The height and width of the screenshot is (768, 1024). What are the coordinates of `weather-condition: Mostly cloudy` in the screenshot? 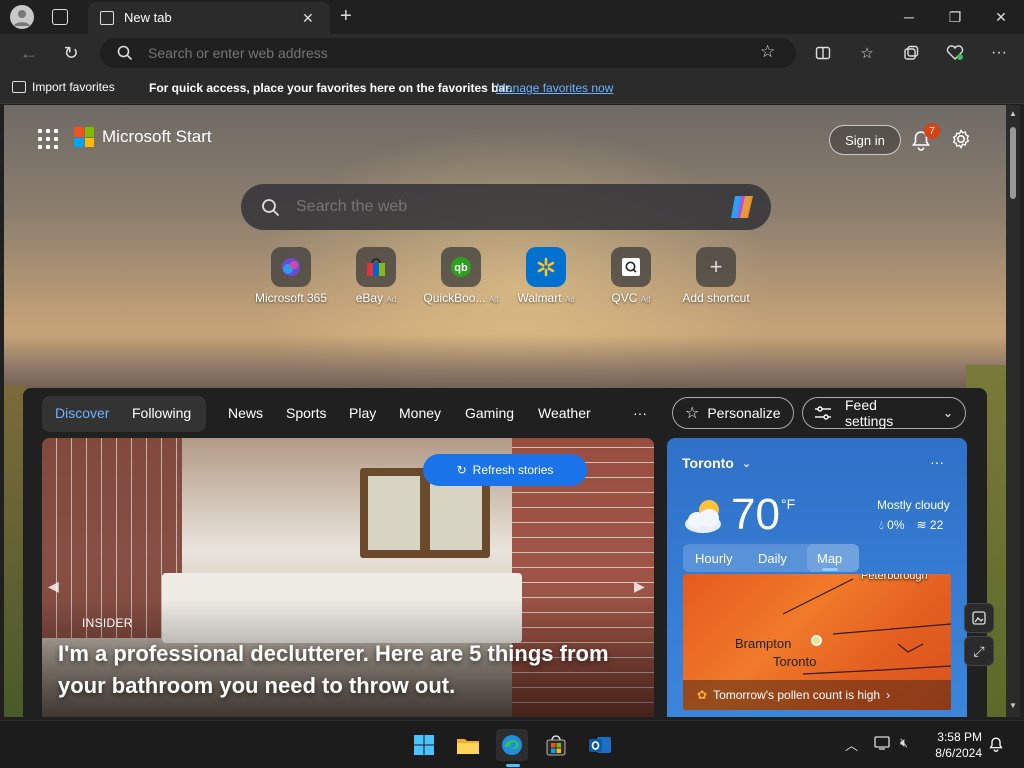 It's located at (913, 505).